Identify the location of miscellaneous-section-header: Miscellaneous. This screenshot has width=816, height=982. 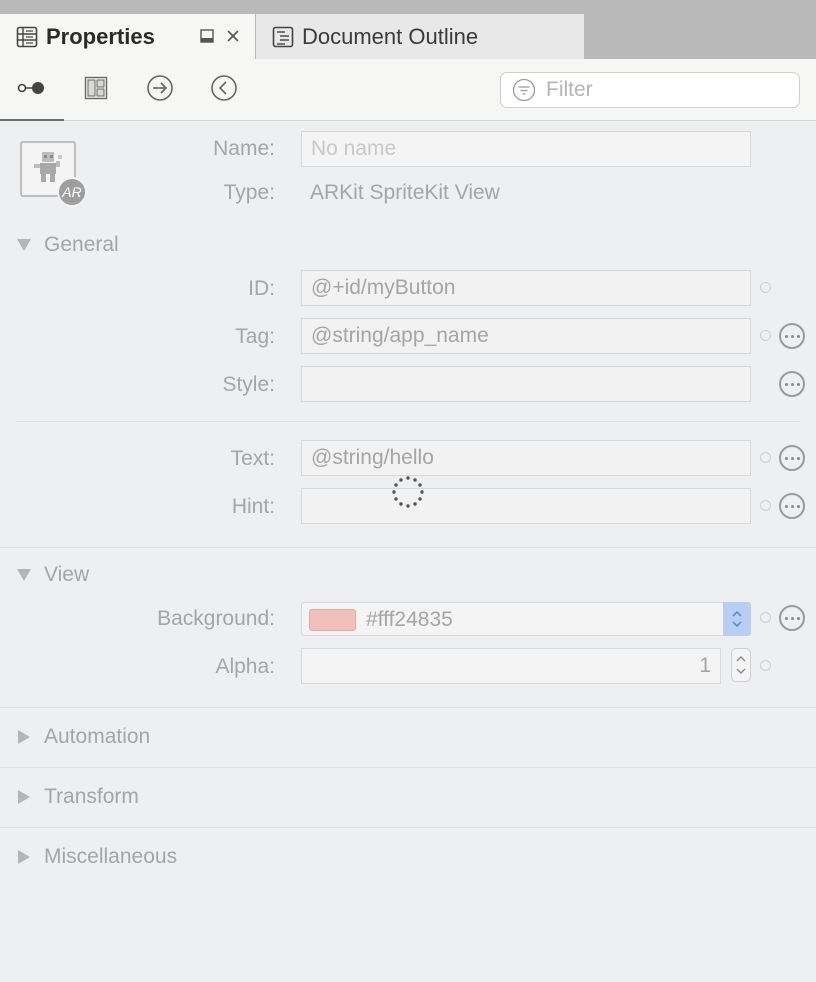
(96, 857).